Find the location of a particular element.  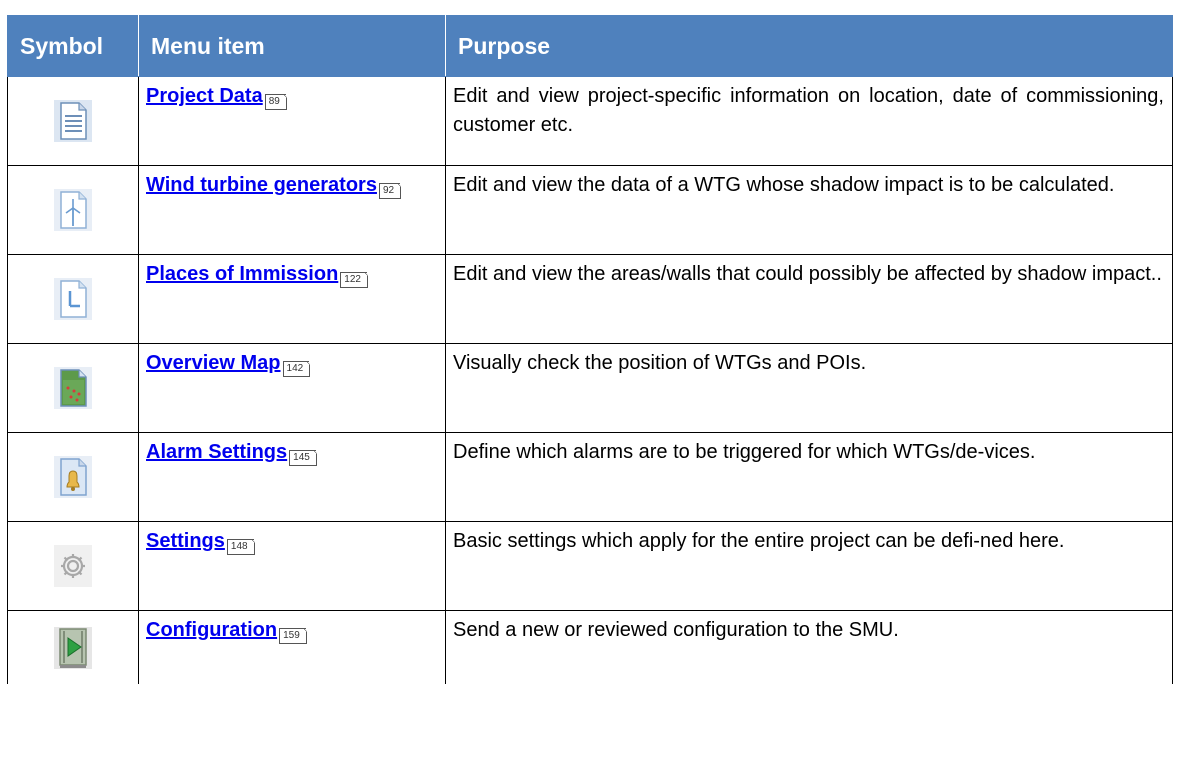

place-of-immission-icon is located at coordinates (73, 299).